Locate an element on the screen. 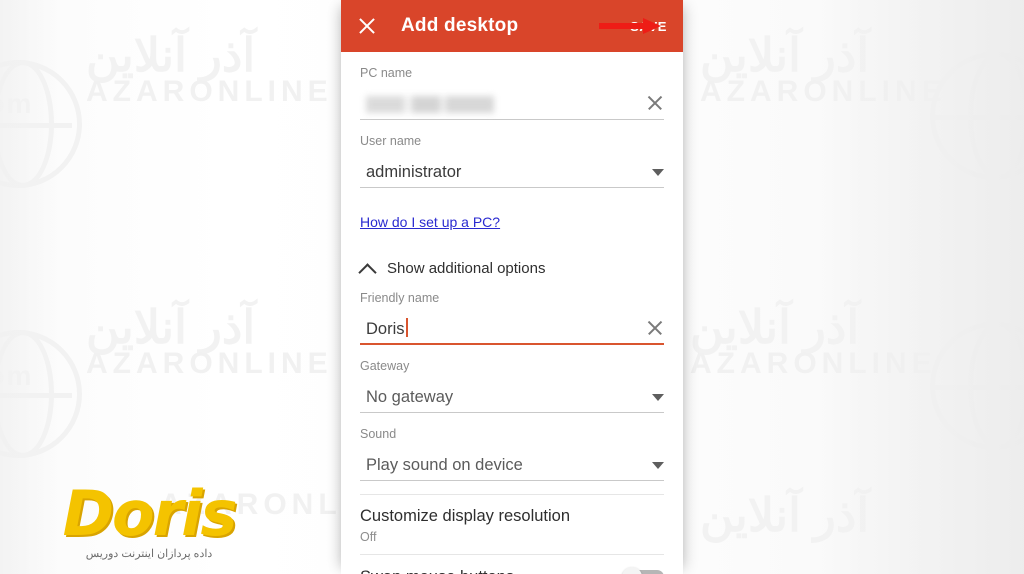  field-sound: Sound Play sound on device is located at coordinates (512, 454).